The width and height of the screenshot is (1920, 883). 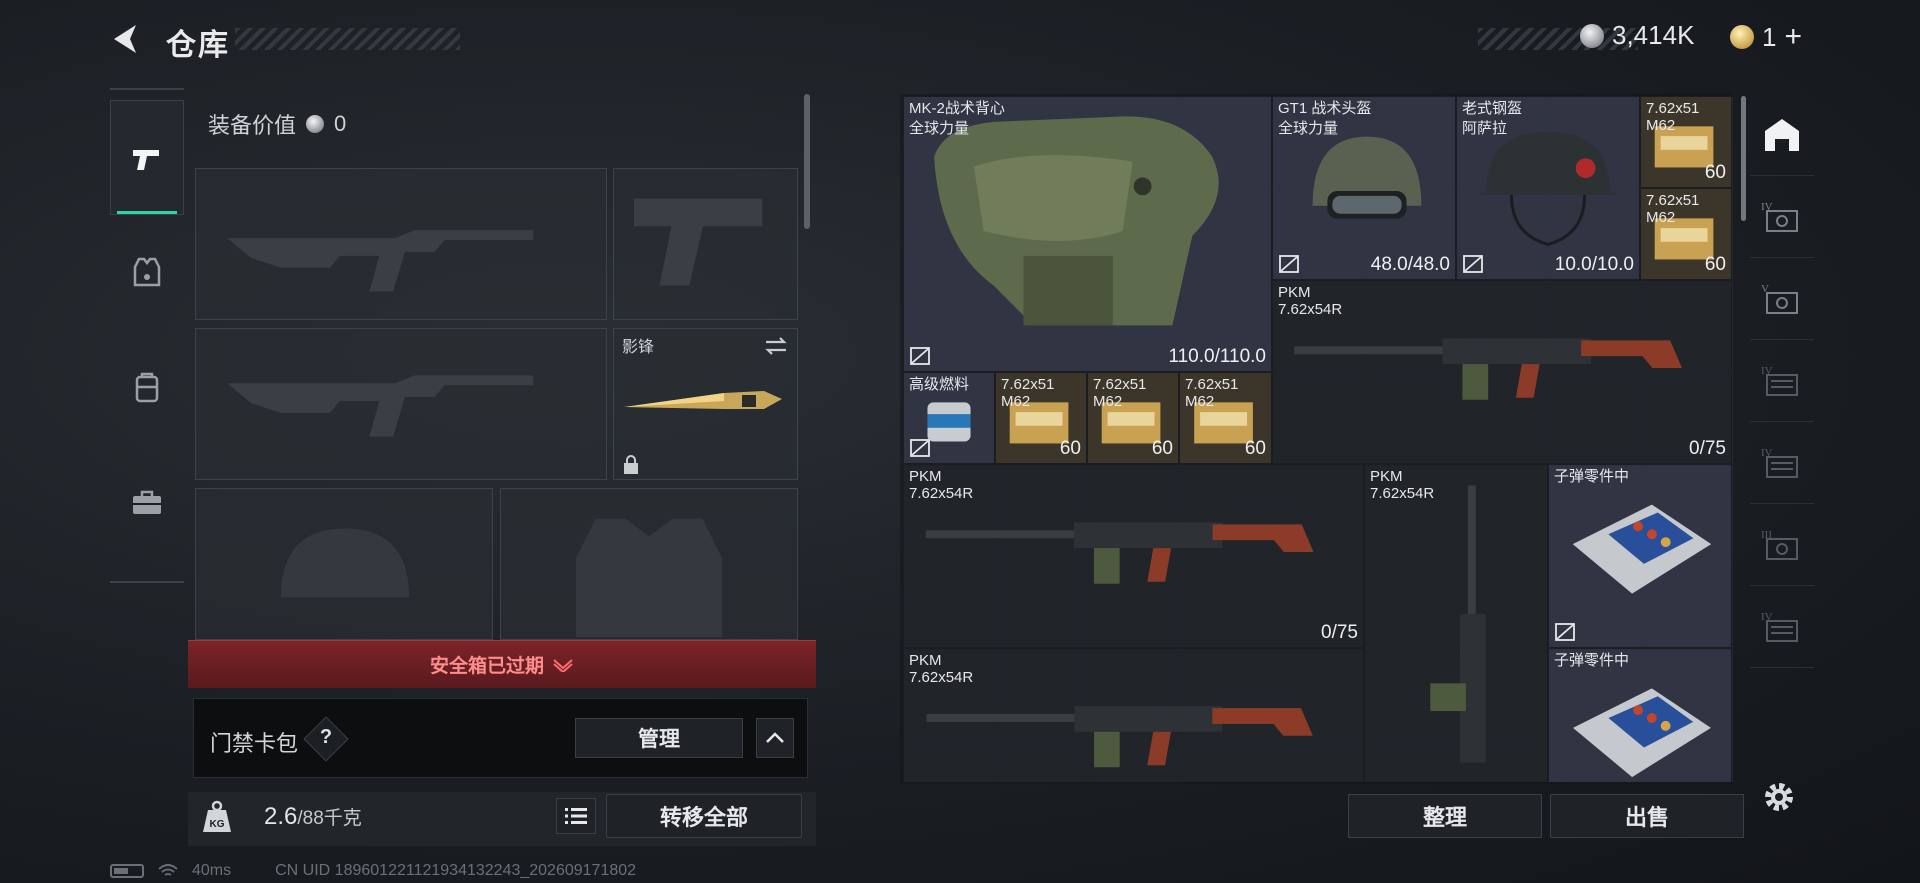 I want to click on tab-container-1: IV, so click(x=1782, y=217).